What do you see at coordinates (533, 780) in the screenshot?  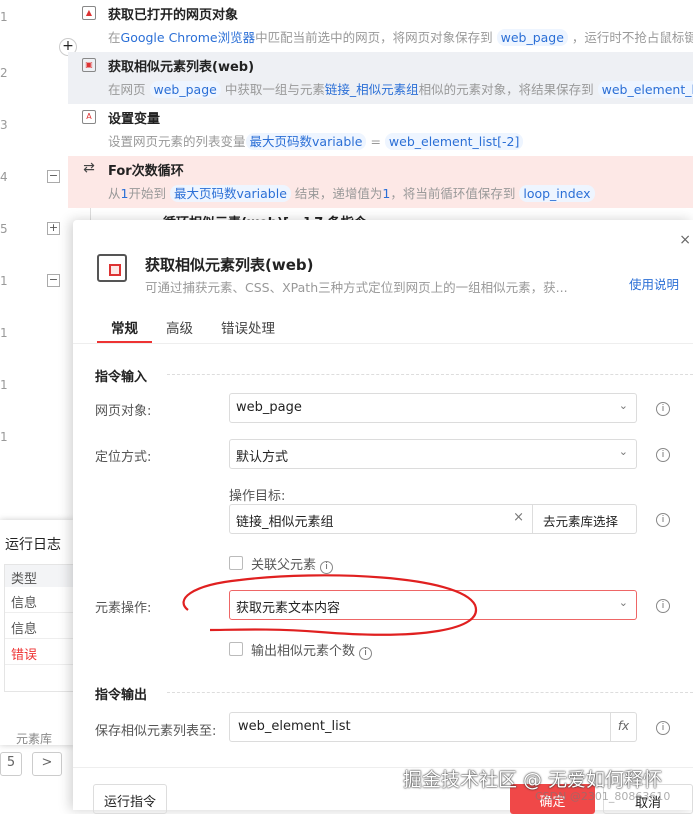 I see `watermark: 掘金技术社区 @ 无爱如何释怀` at bounding box center [533, 780].